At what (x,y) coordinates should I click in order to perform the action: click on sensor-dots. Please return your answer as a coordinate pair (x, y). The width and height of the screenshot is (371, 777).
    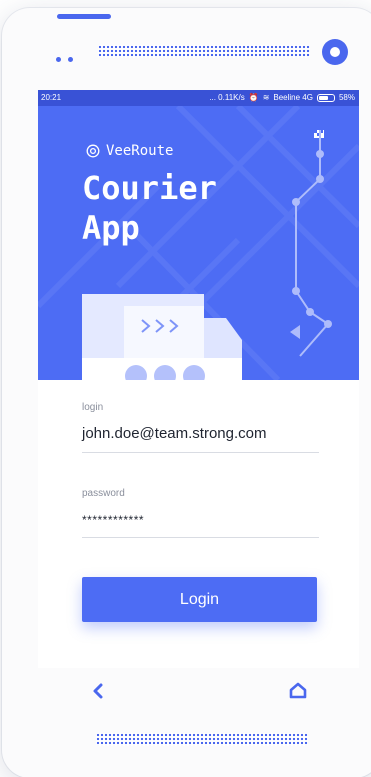
    Looking at the image, I should click on (66, 60).